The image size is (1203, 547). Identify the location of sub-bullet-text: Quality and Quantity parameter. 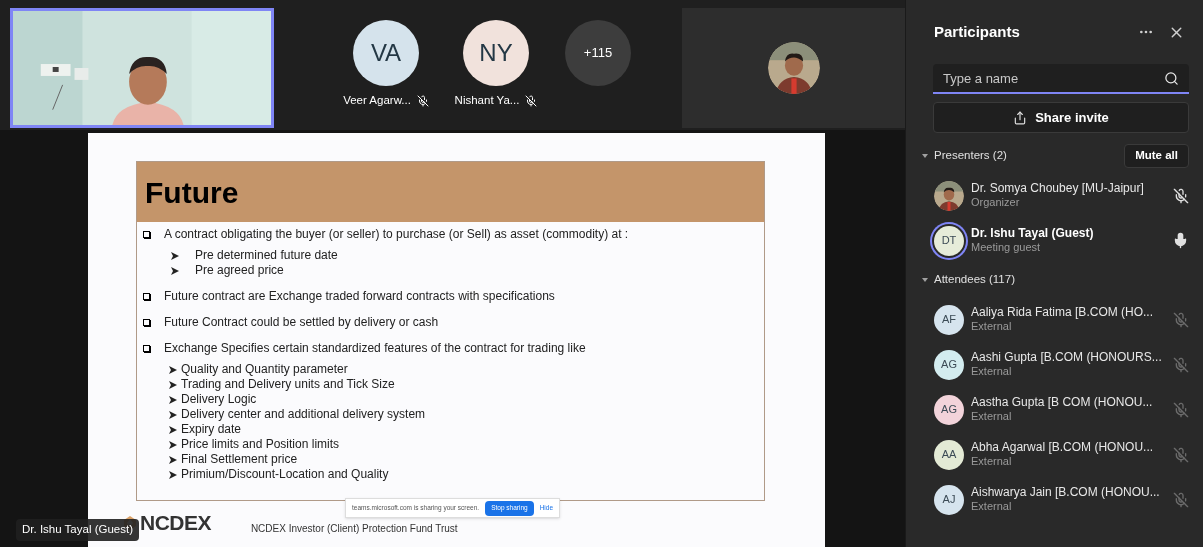
(264, 369).